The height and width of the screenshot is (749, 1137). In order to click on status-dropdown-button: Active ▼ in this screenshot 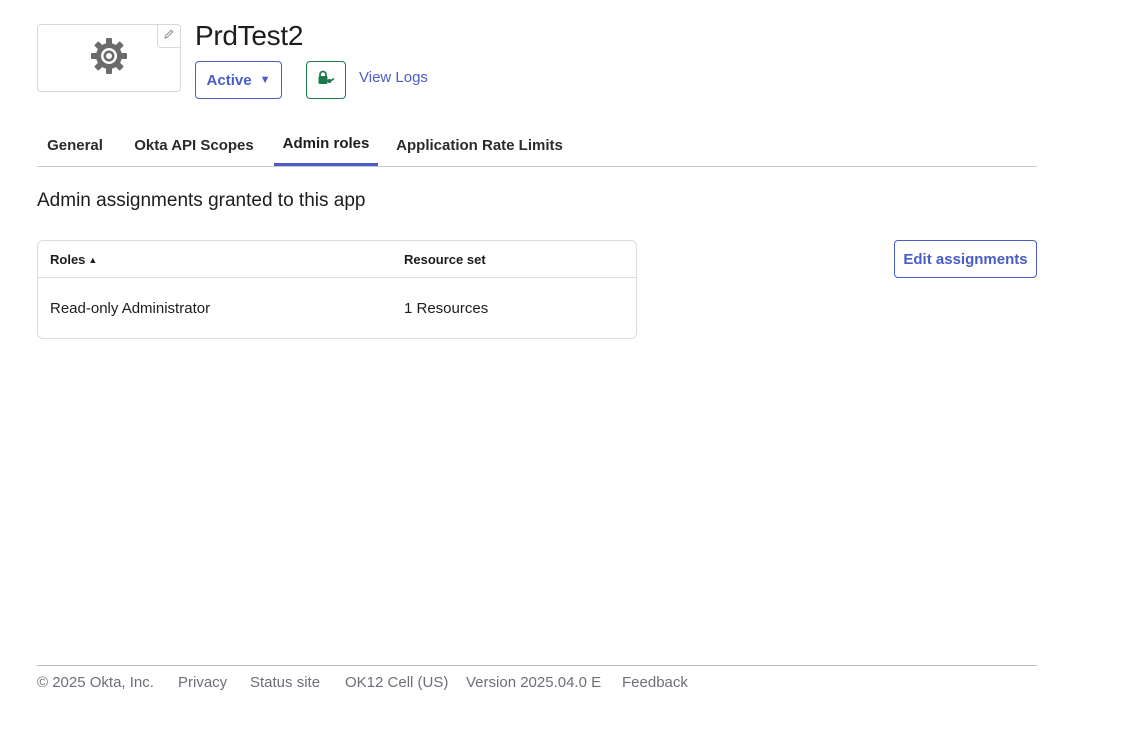, I will do `click(238, 80)`.